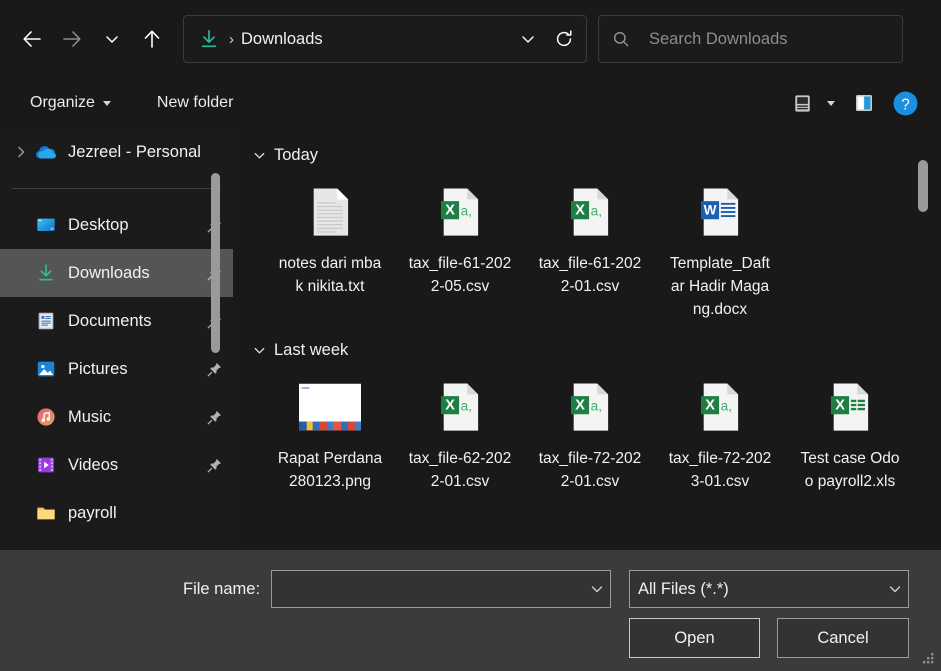  Describe the element at coordinates (470, 103) in the screenshot. I see `command-bar: Organize New folder ?` at that location.